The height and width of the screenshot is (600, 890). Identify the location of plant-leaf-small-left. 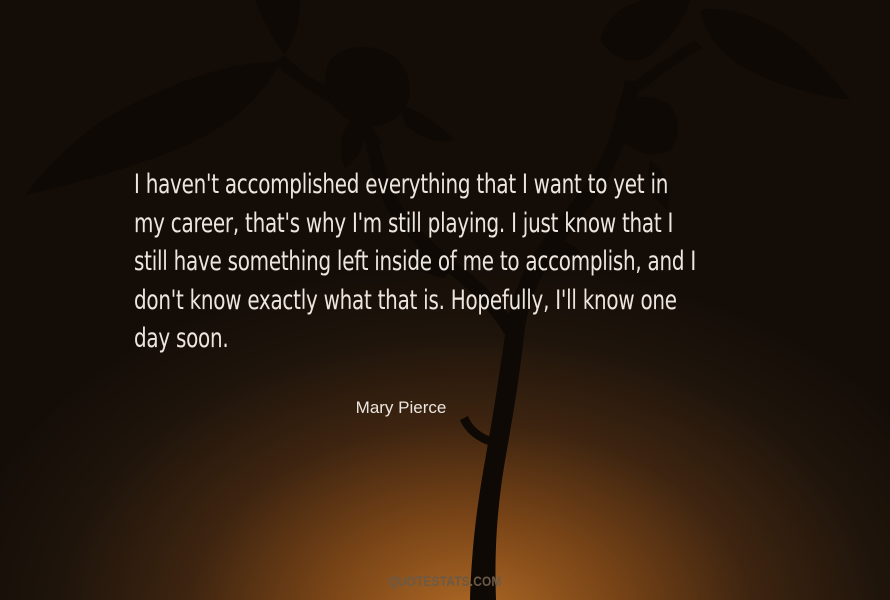
(353, 144).